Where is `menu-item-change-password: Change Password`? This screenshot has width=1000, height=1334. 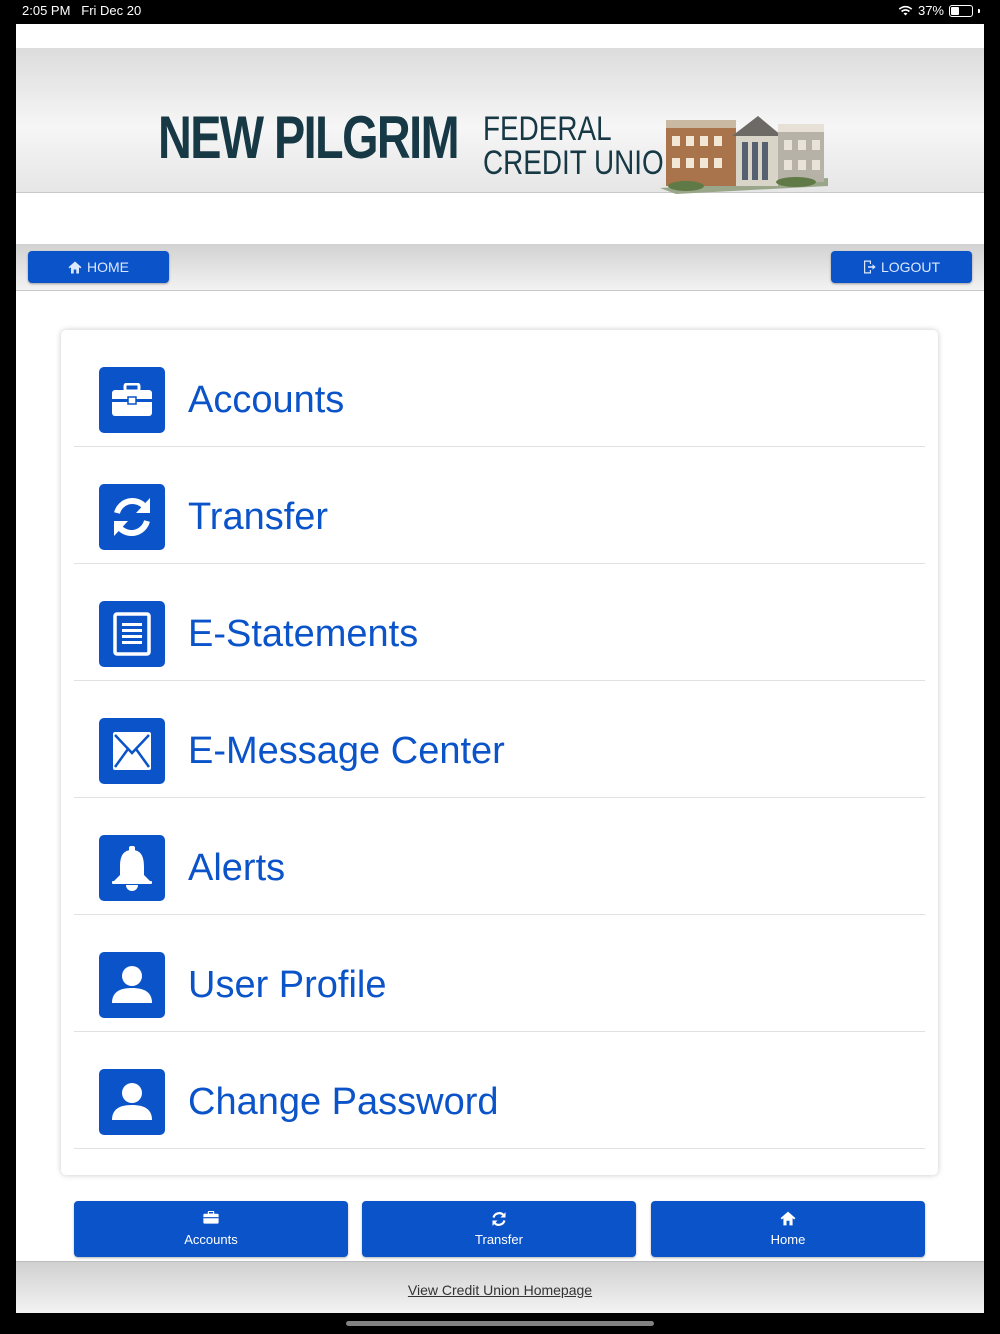 menu-item-change-password: Change Password is located at coordinates (499, 1090).